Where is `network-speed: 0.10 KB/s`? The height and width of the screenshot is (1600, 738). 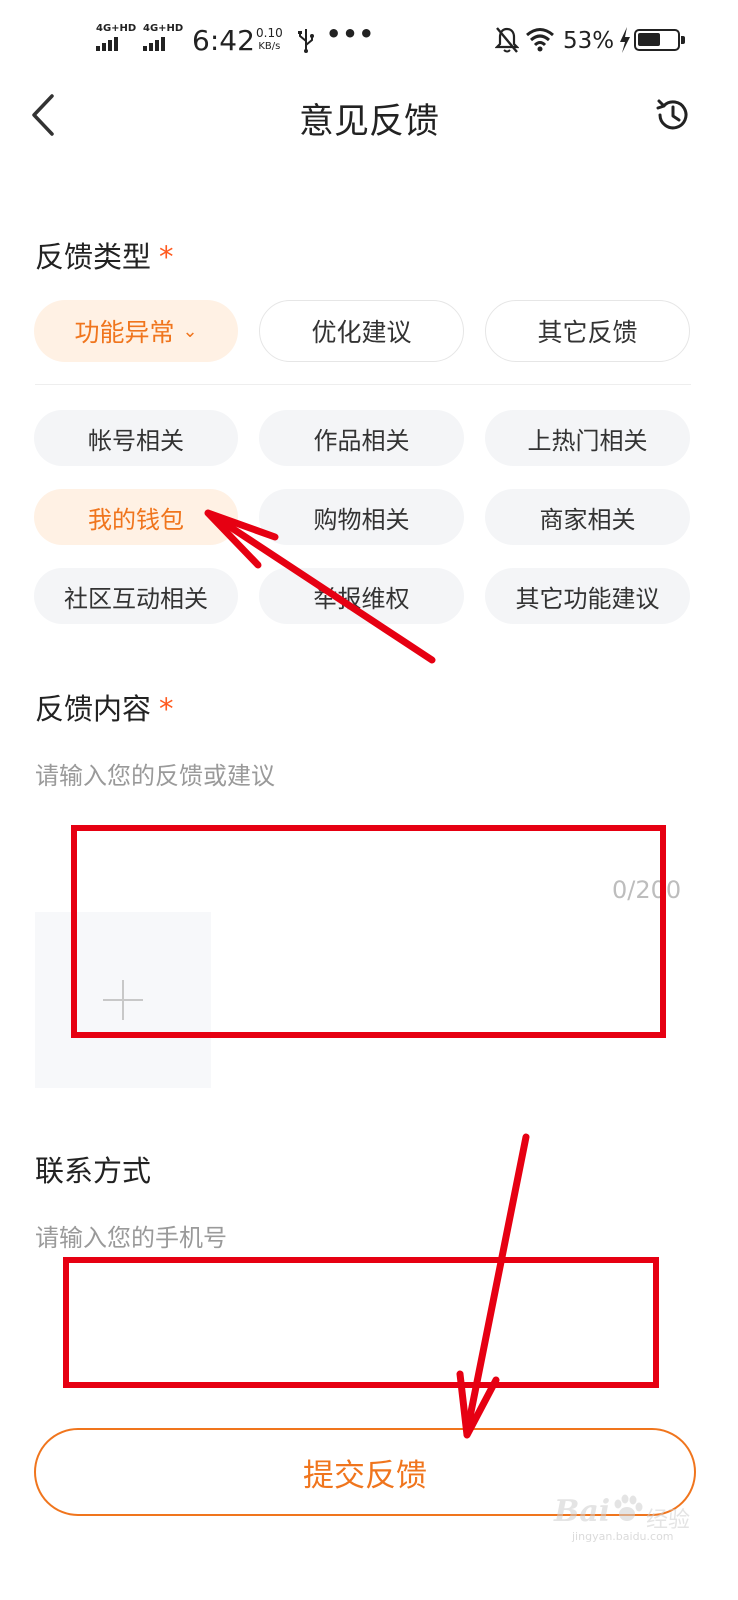
network-speed: 0.10 KB/s is located at coordinates (269, 40).